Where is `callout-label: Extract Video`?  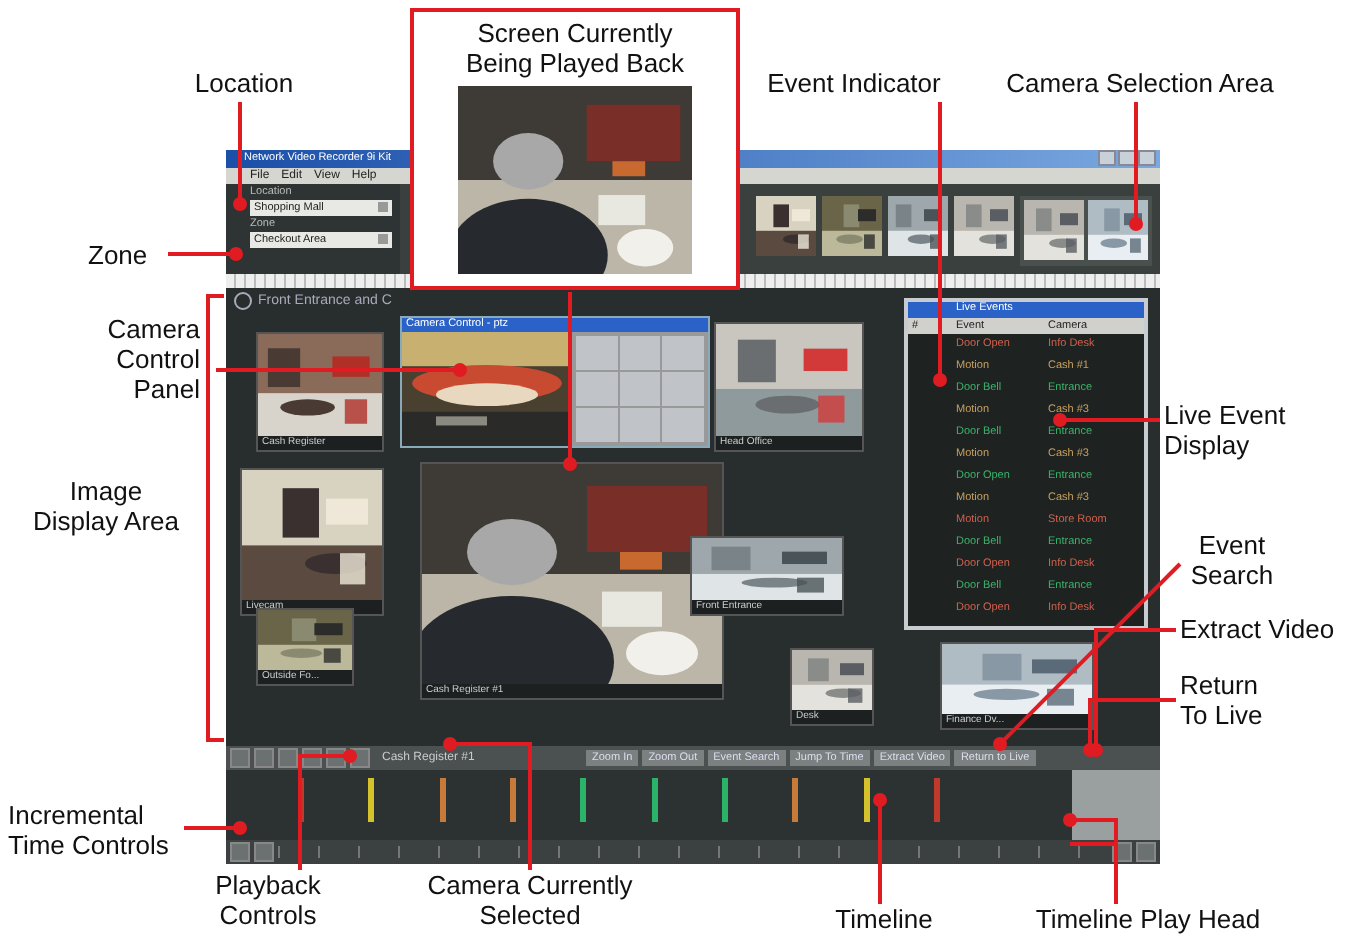
callout-label: Extract Video is located at coordinates (1258, 629).